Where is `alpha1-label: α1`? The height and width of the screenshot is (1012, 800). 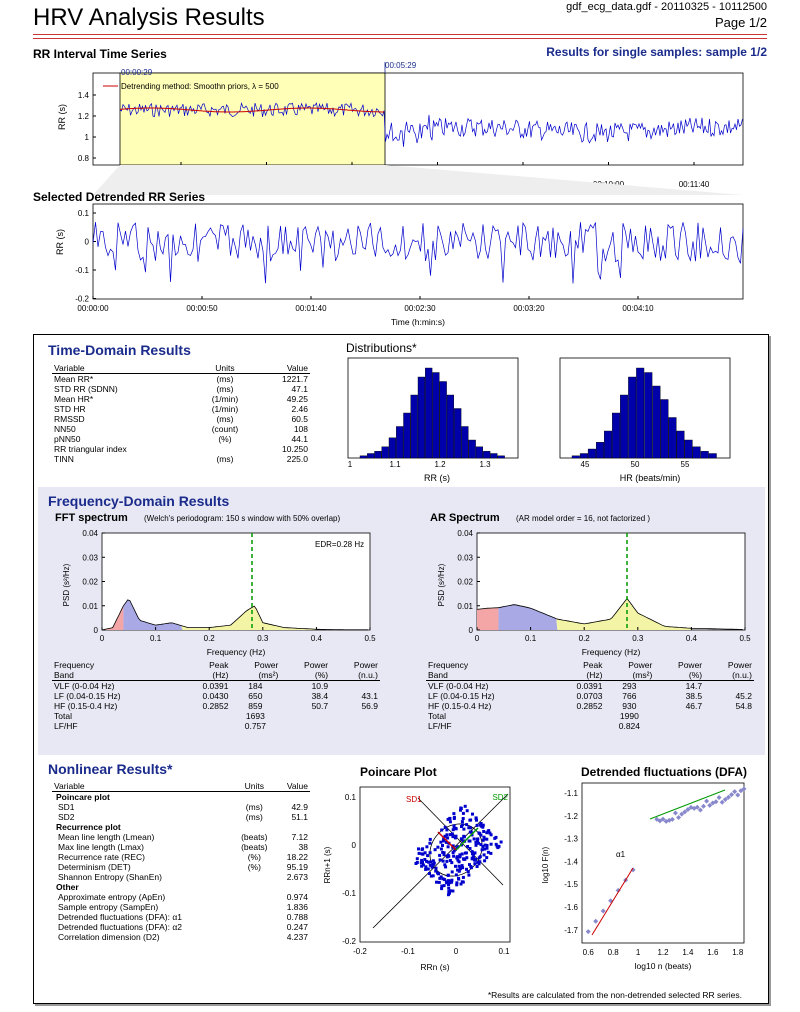
alpha1-label: α1 is located at coordinates (621, 854).